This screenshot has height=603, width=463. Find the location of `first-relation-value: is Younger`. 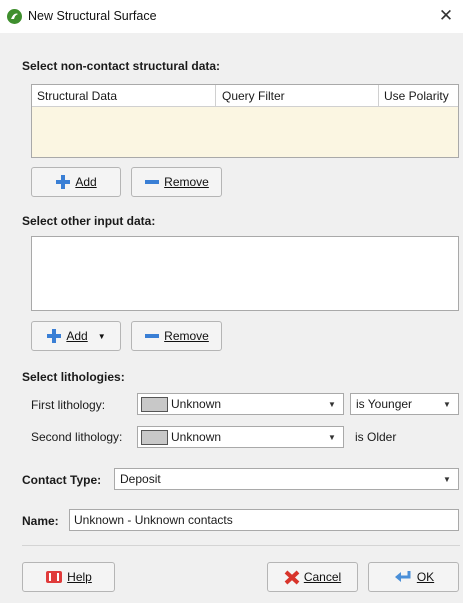

first-relation-value: is Younger is located at coordinates (384, 404).